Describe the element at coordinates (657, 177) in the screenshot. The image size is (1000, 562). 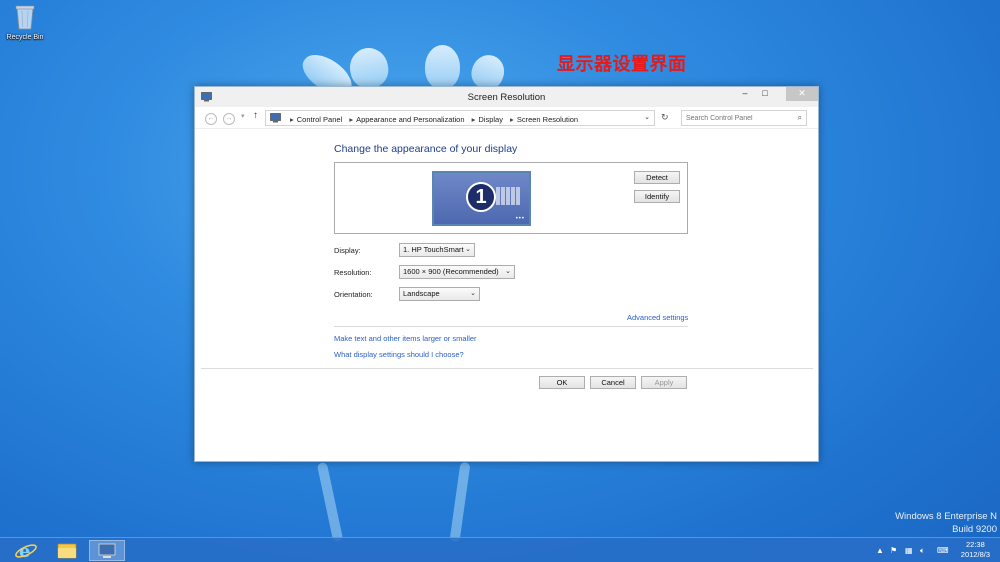
I see `detect-button: Detect` at that location.